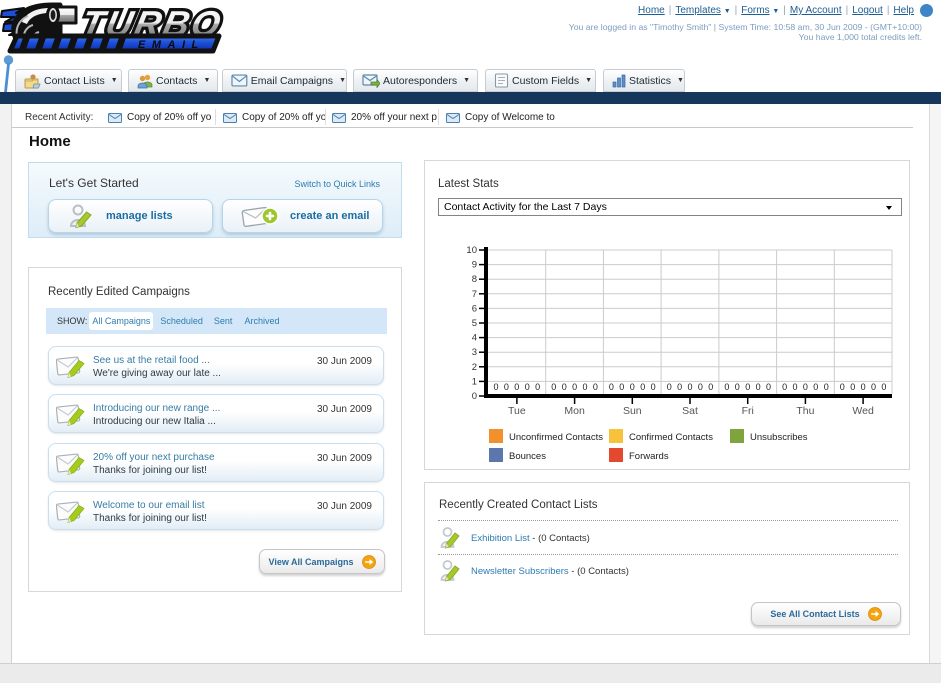 Image resolution: width=941 pixels, height=683 pixels. Describe the element at coordinates (474, 265) in the screenshot. I see `svg-text: 9` at that location.